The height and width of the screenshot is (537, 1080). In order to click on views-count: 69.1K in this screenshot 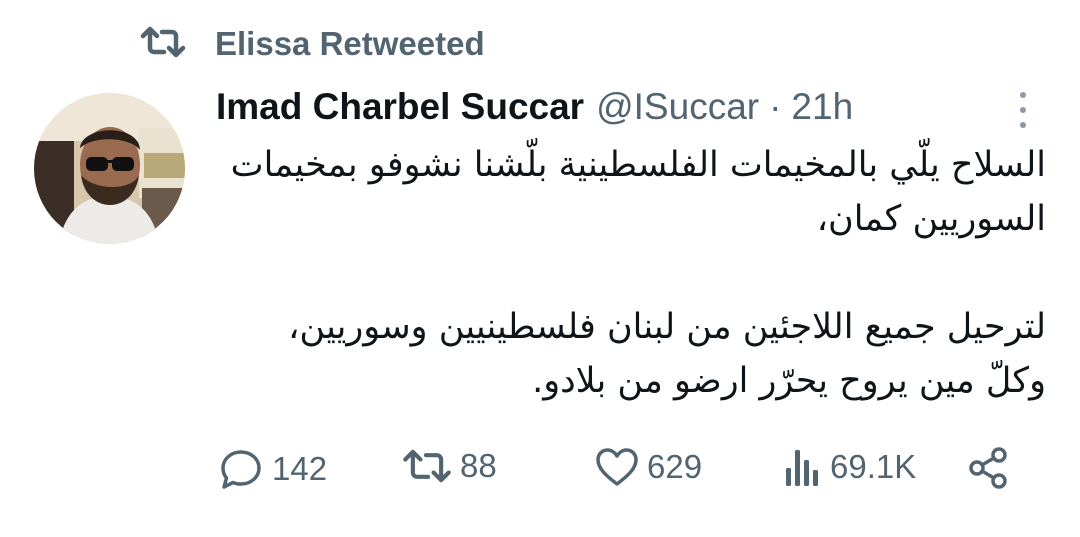, I will do `click(873, 466)`.